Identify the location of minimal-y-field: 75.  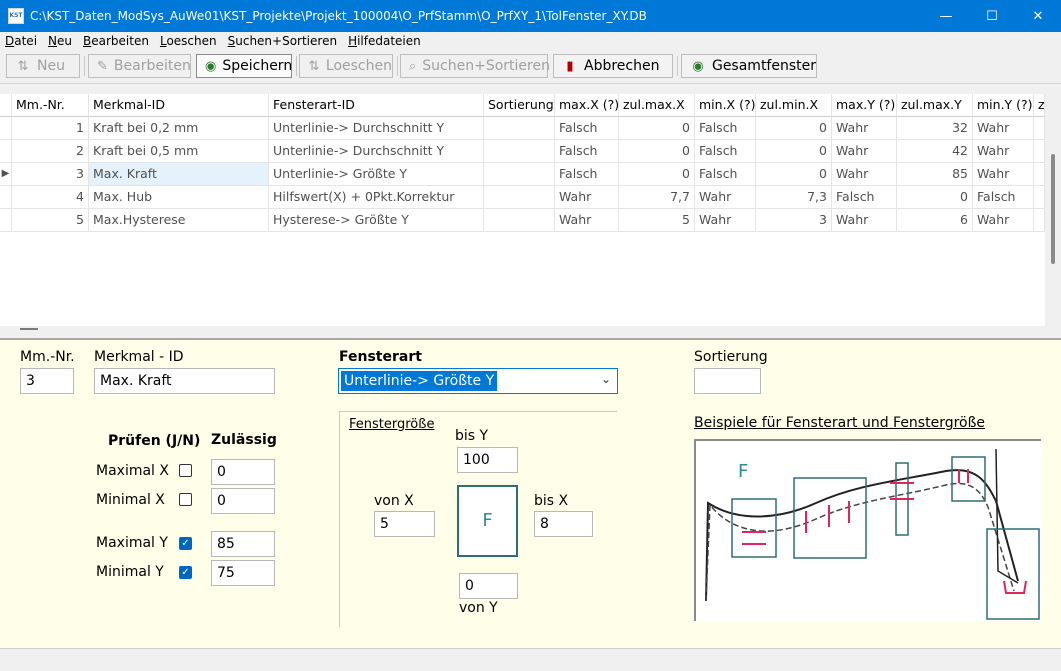
(243, 573).